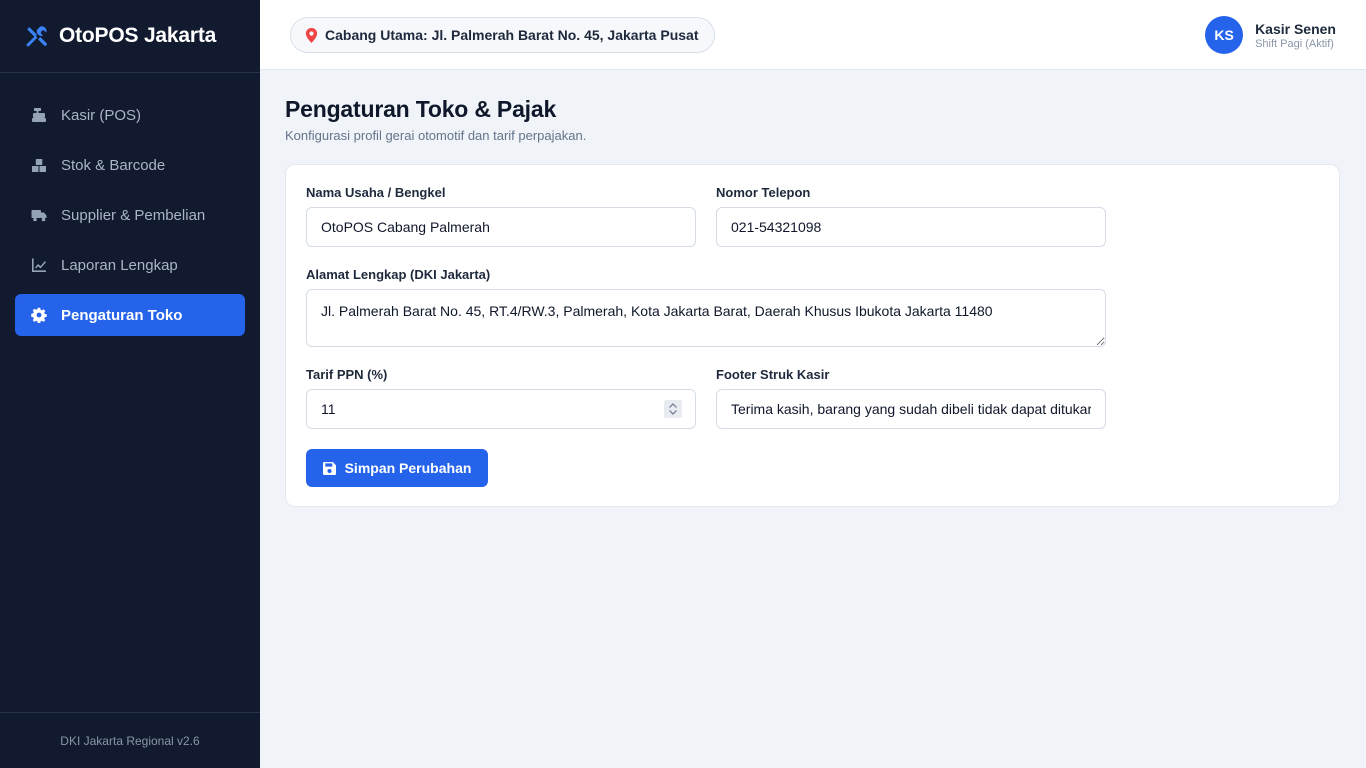 This screenshot has height=768, width=1366. I want to click on brand: OtoPOS Jakarta, so click(130, 36).